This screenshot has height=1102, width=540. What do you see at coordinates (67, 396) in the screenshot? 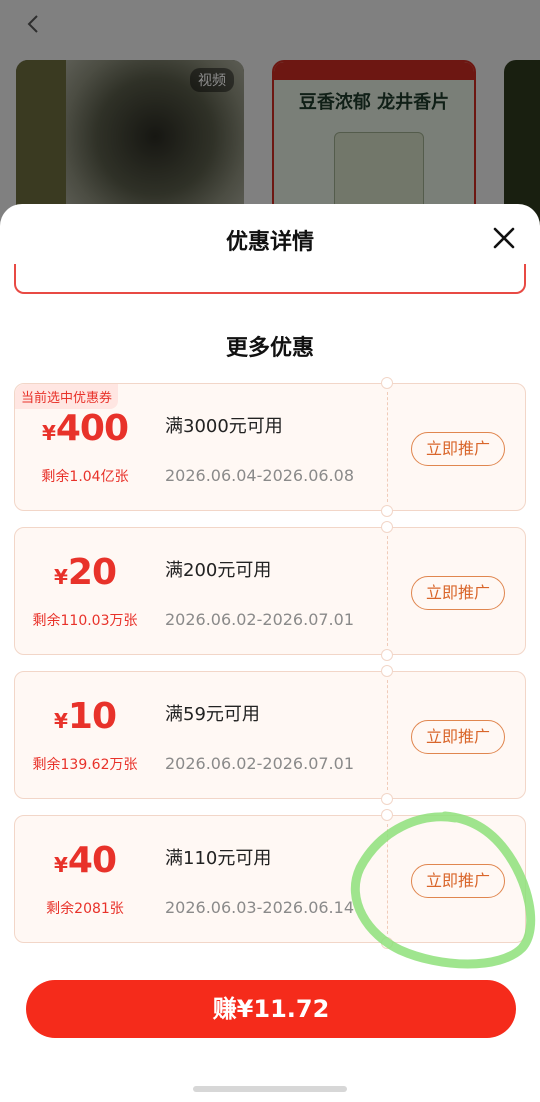
I see `selected-coupon-tag: 当前选中优惠券` at bounding box center [67, 396].